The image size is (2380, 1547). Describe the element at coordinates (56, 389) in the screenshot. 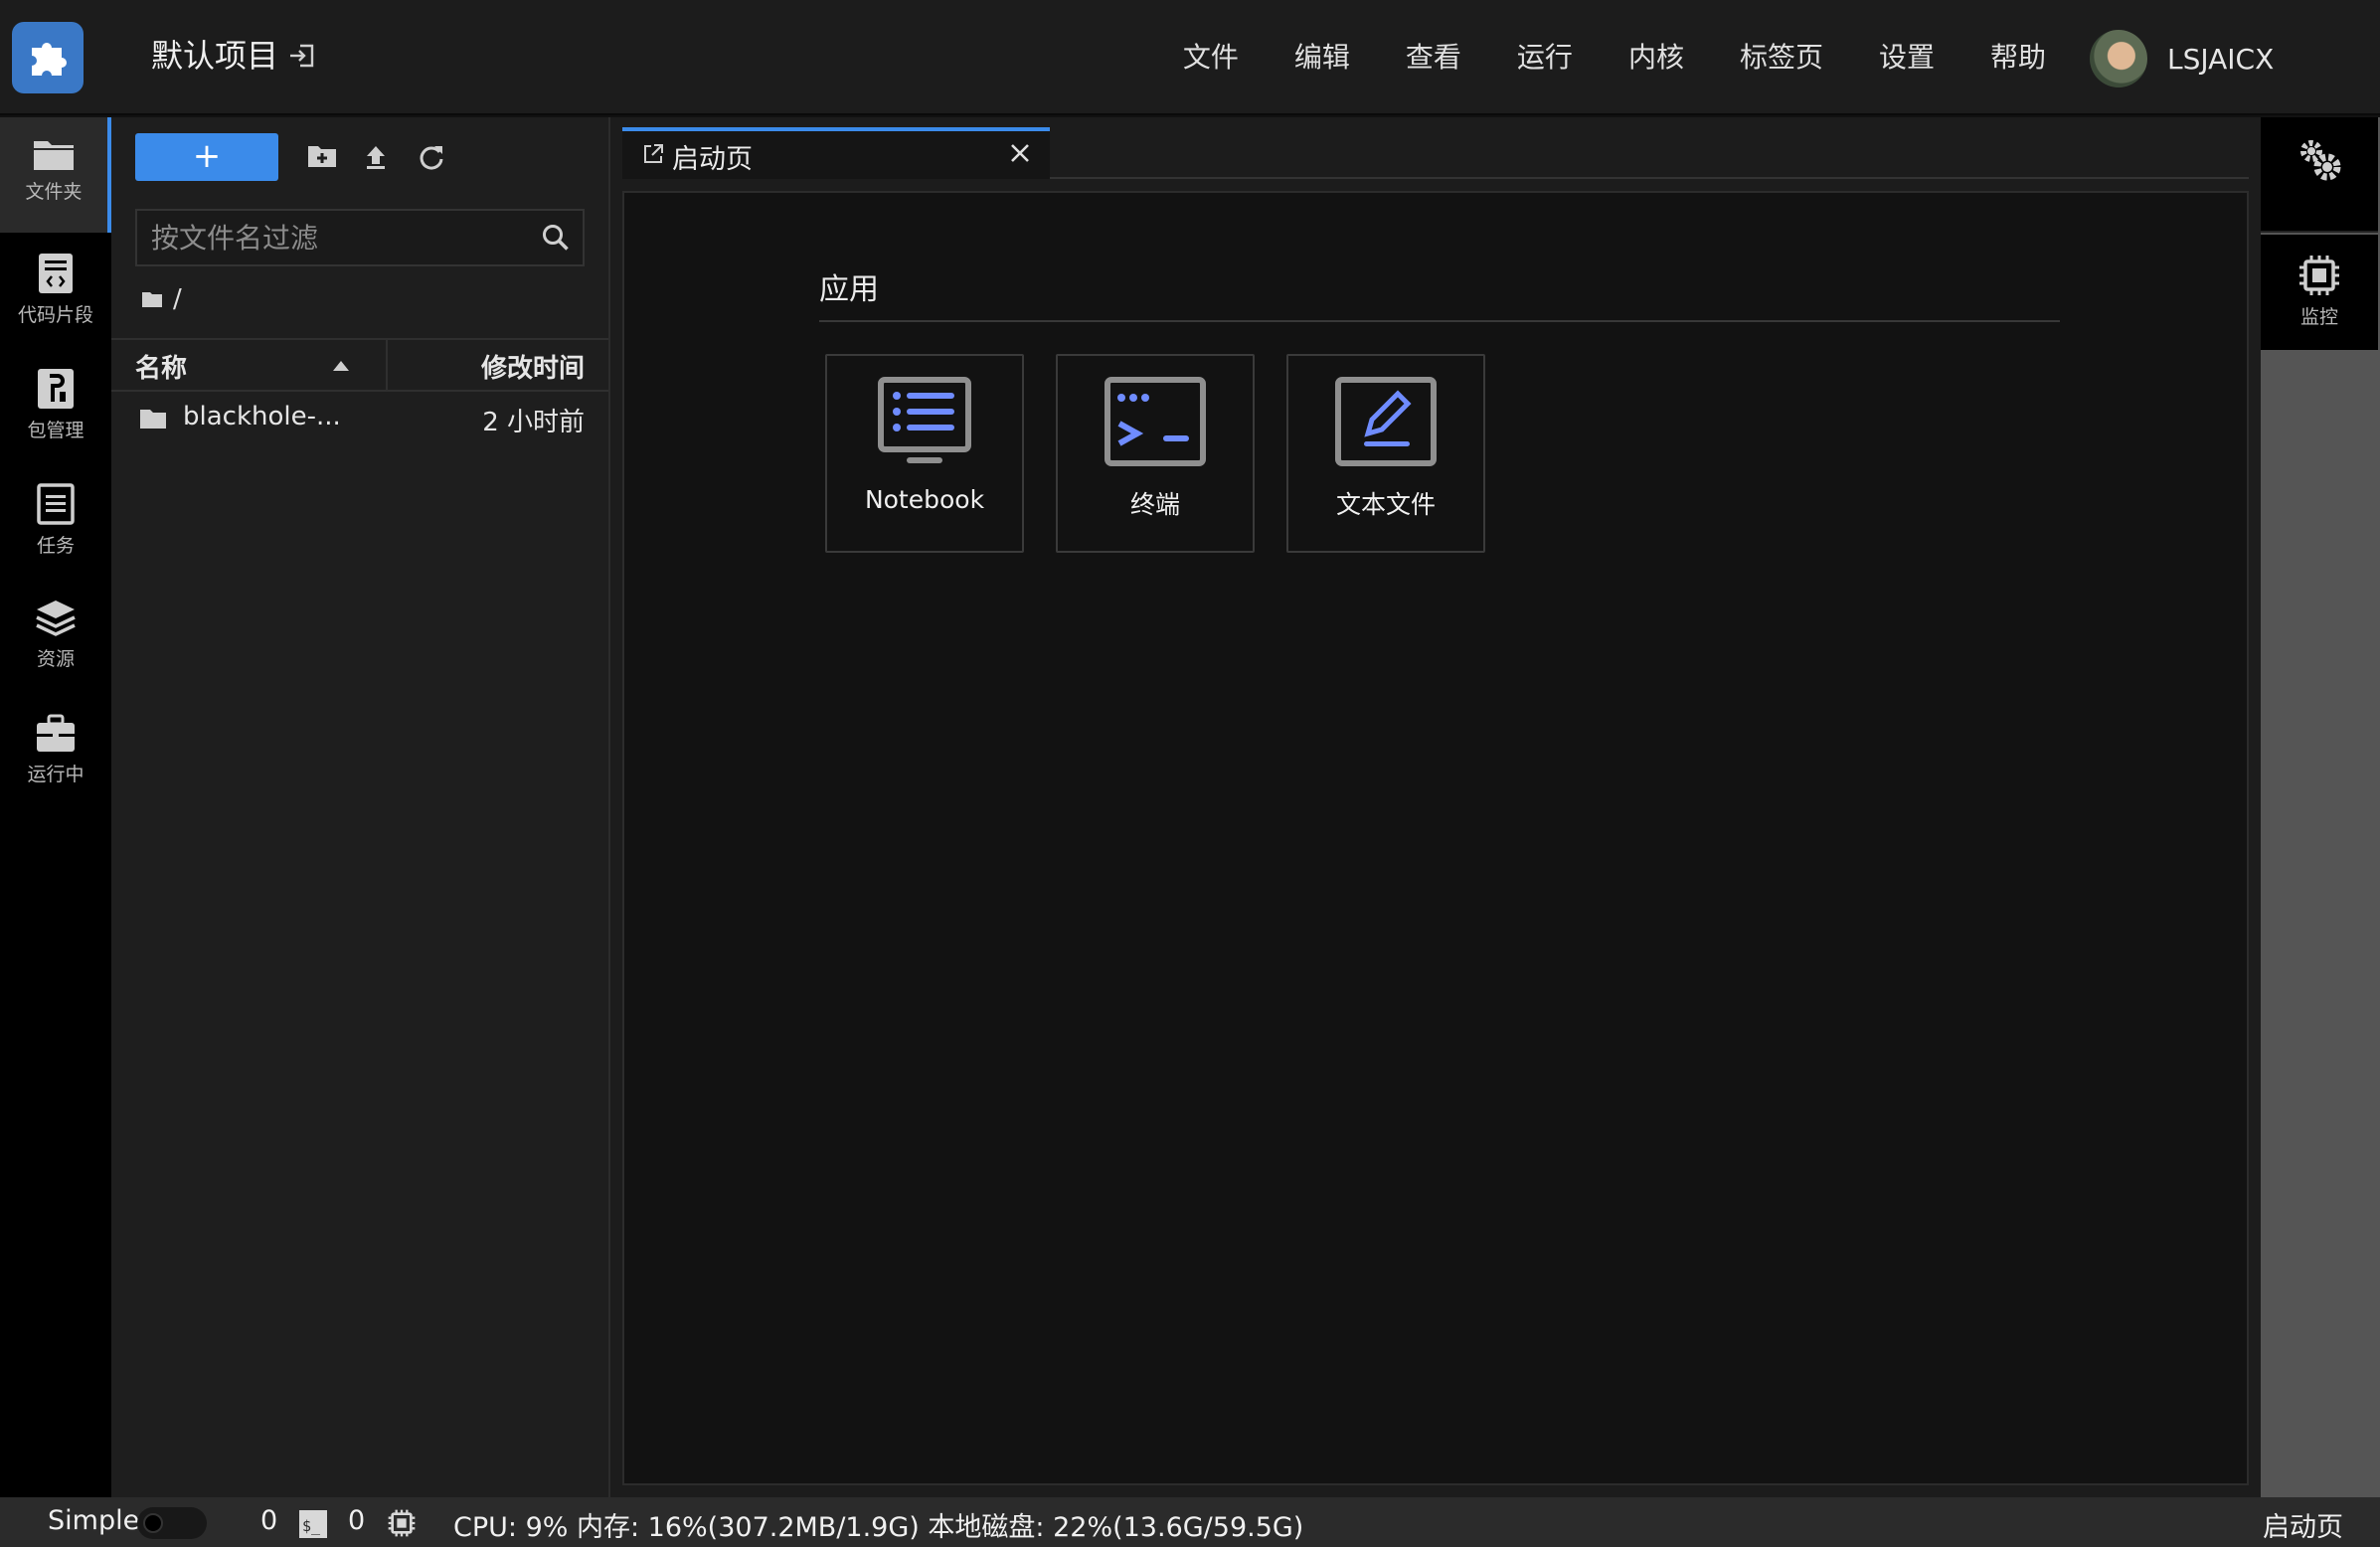

I see `package-icon` at that location.